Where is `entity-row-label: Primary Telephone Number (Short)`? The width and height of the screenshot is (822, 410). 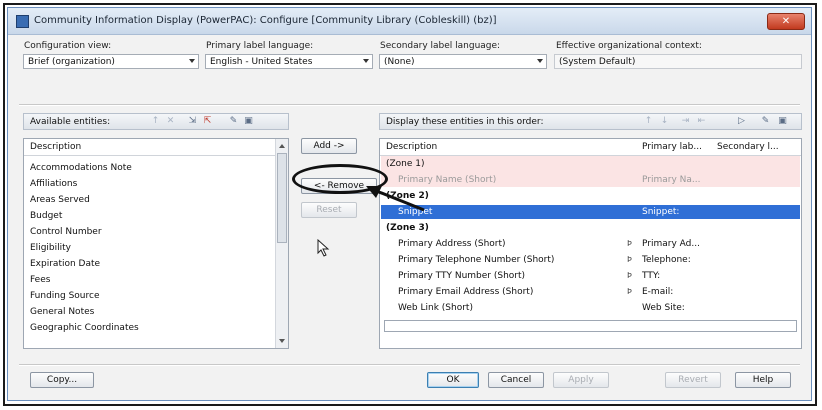
entity-row-label: Primary Telephone Number (Short) is located at coordinates (476, 260).